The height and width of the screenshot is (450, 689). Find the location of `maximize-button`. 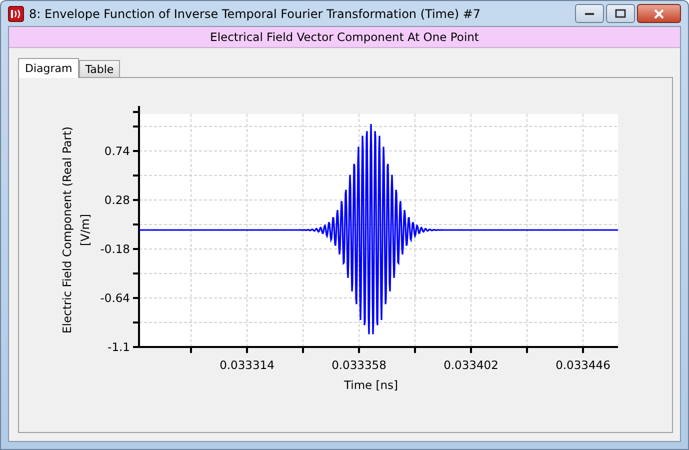

maximize-button is located at coordinates (620, 13).